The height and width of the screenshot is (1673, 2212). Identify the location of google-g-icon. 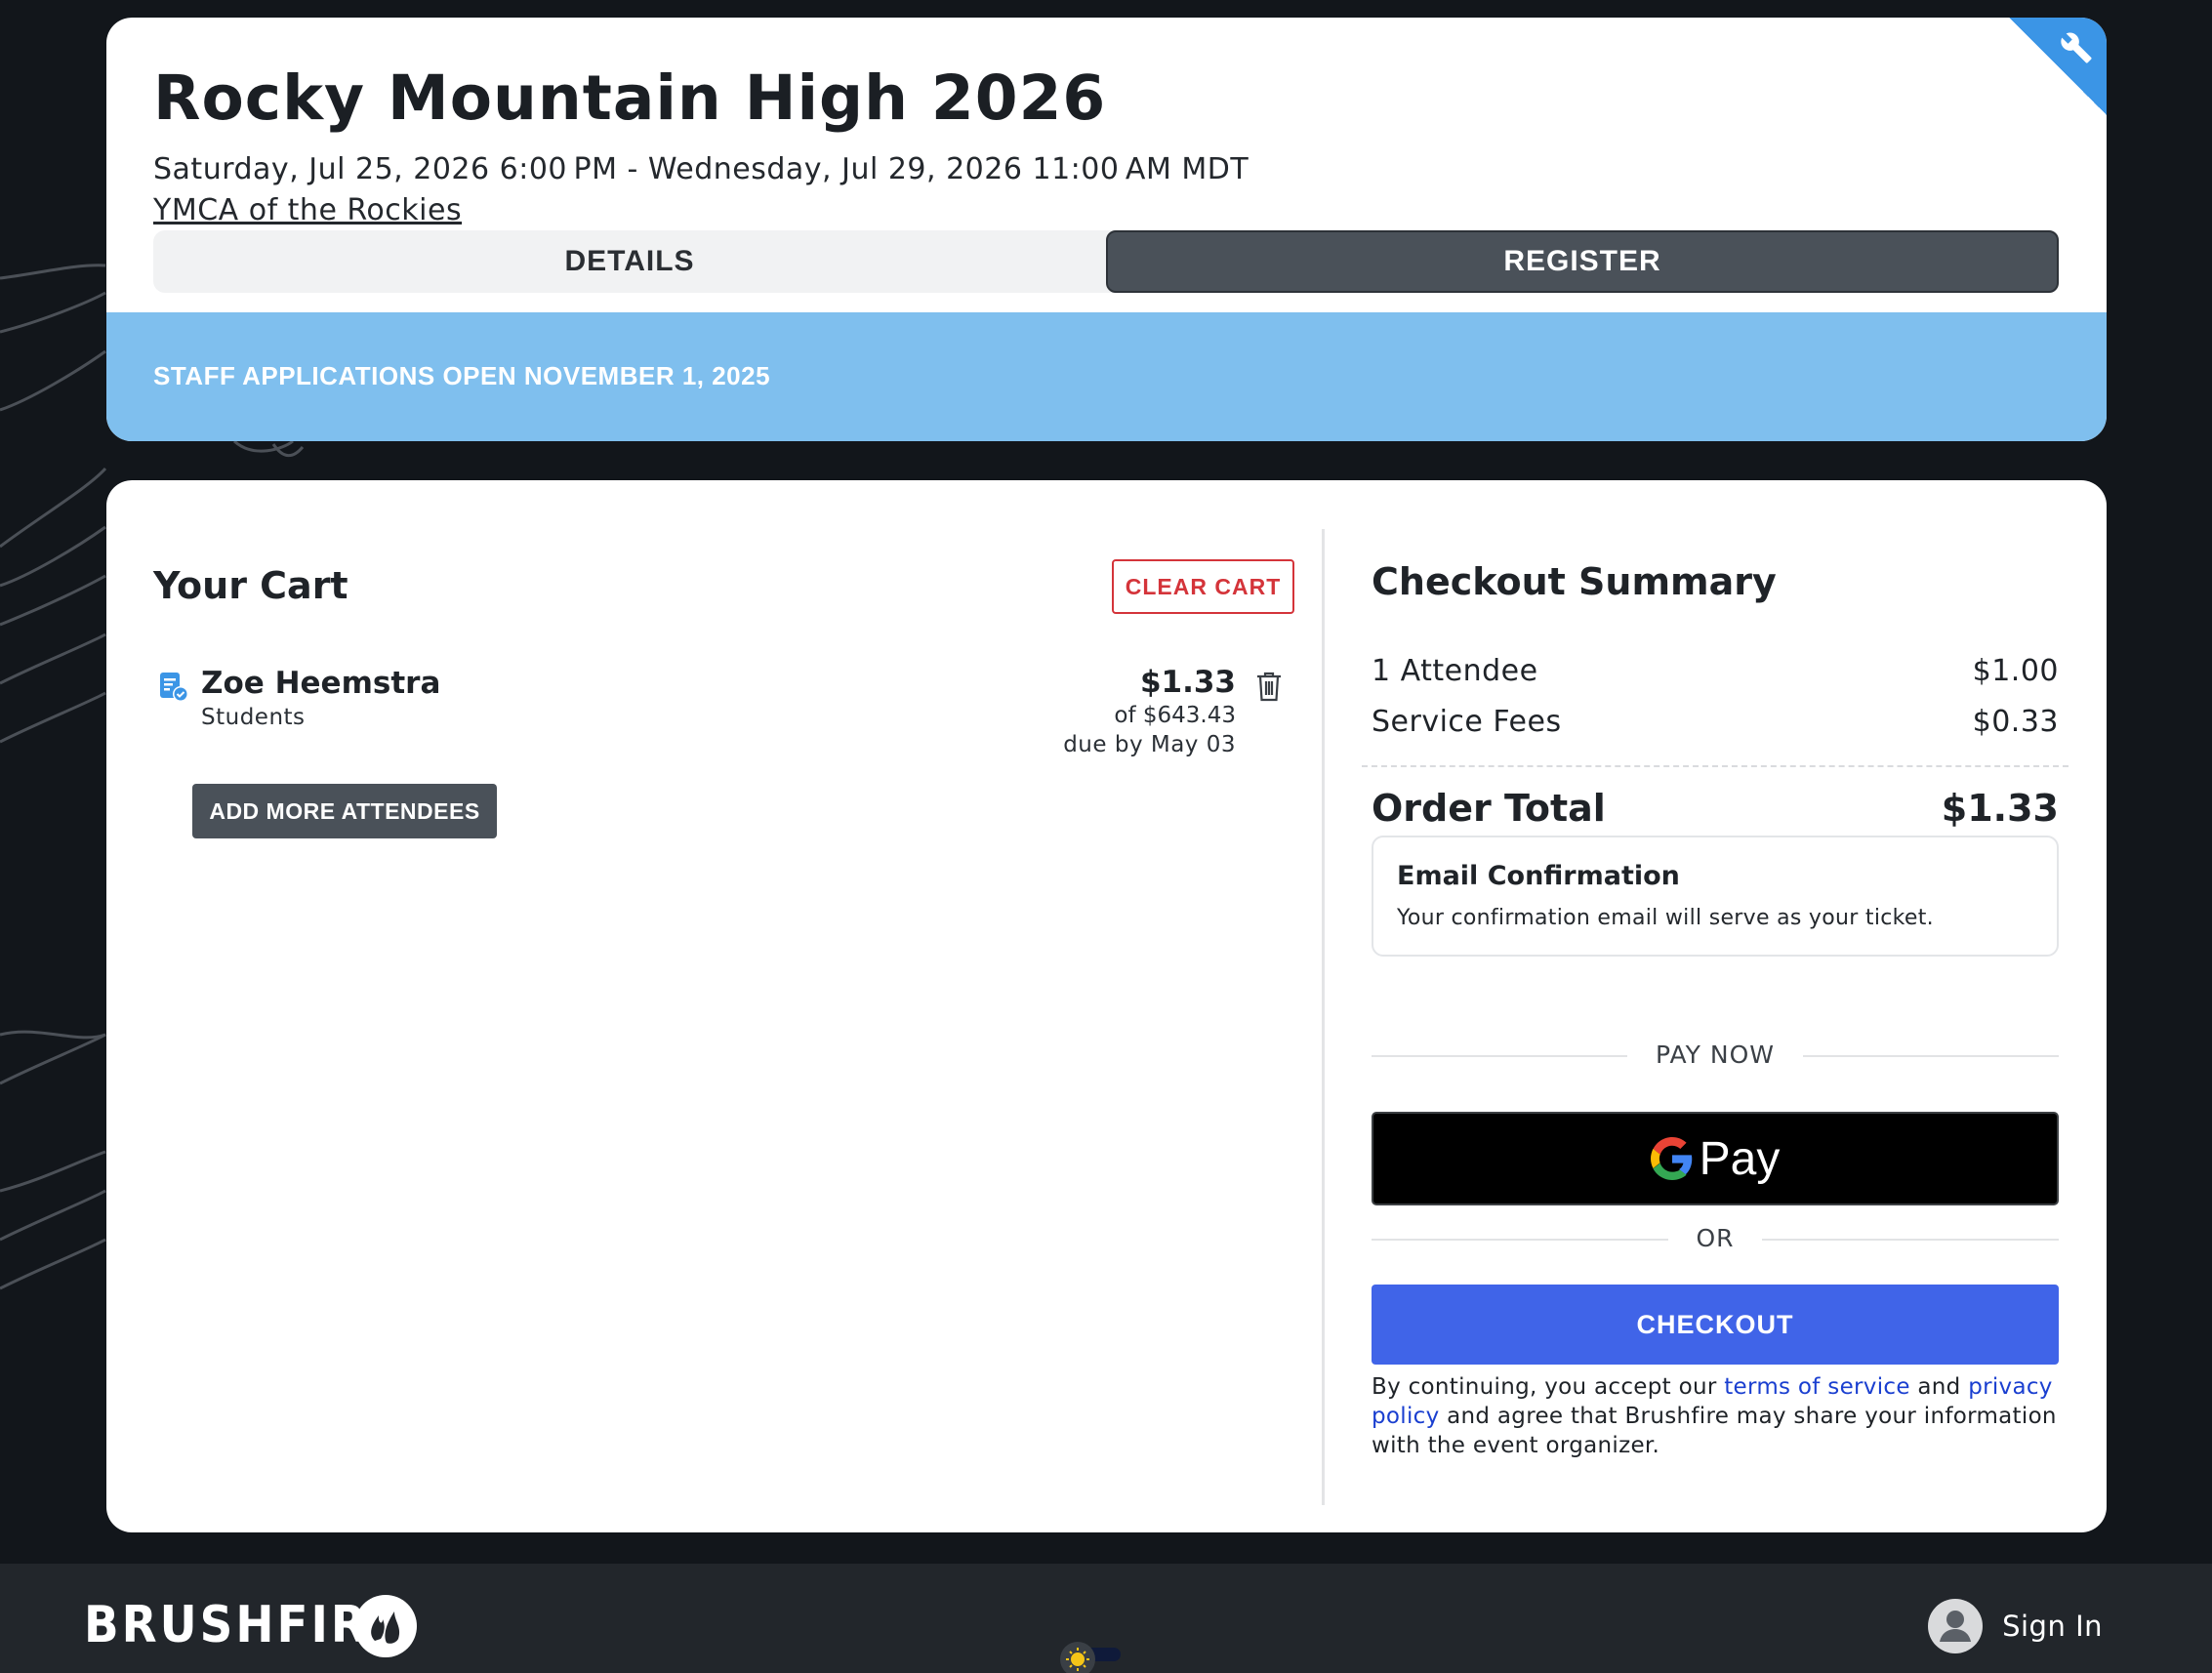
(1671, 1159).